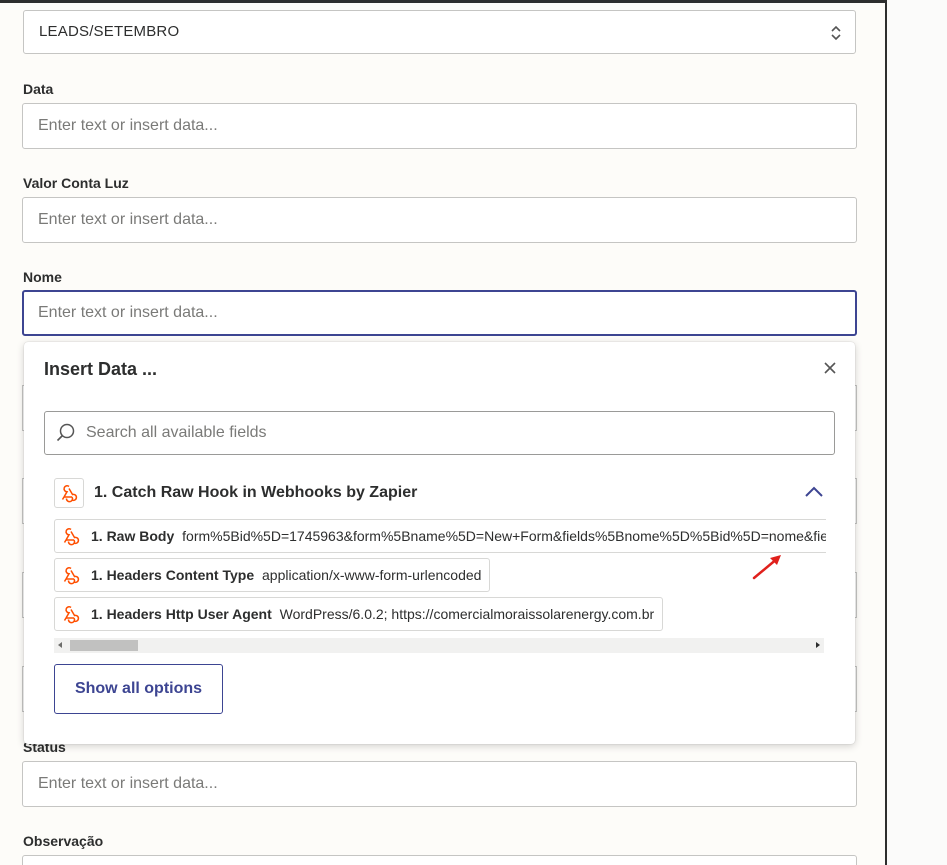 The height and width of the screenshot is (865, 947). I want to click on search-input: Search all available fields, so click(439, 433).